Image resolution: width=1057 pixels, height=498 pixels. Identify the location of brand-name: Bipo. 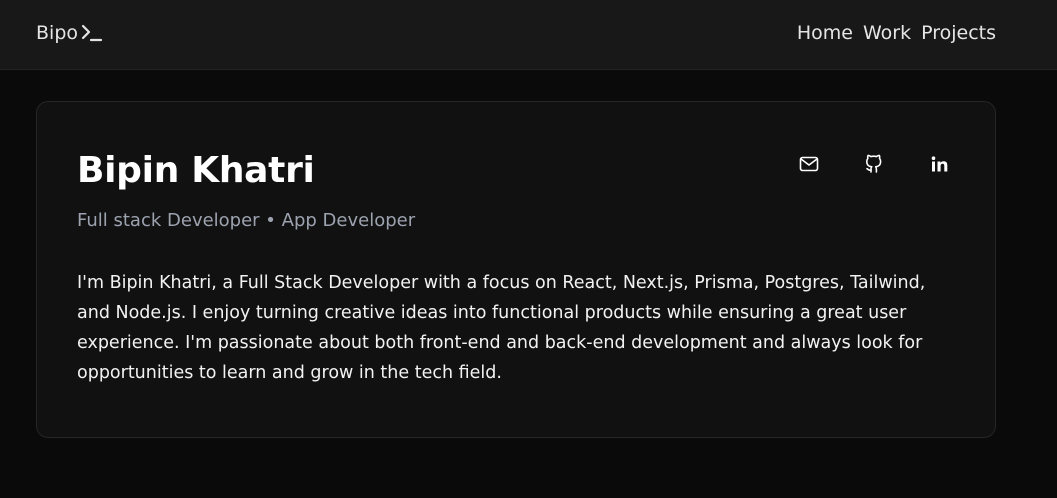
(57, 33).